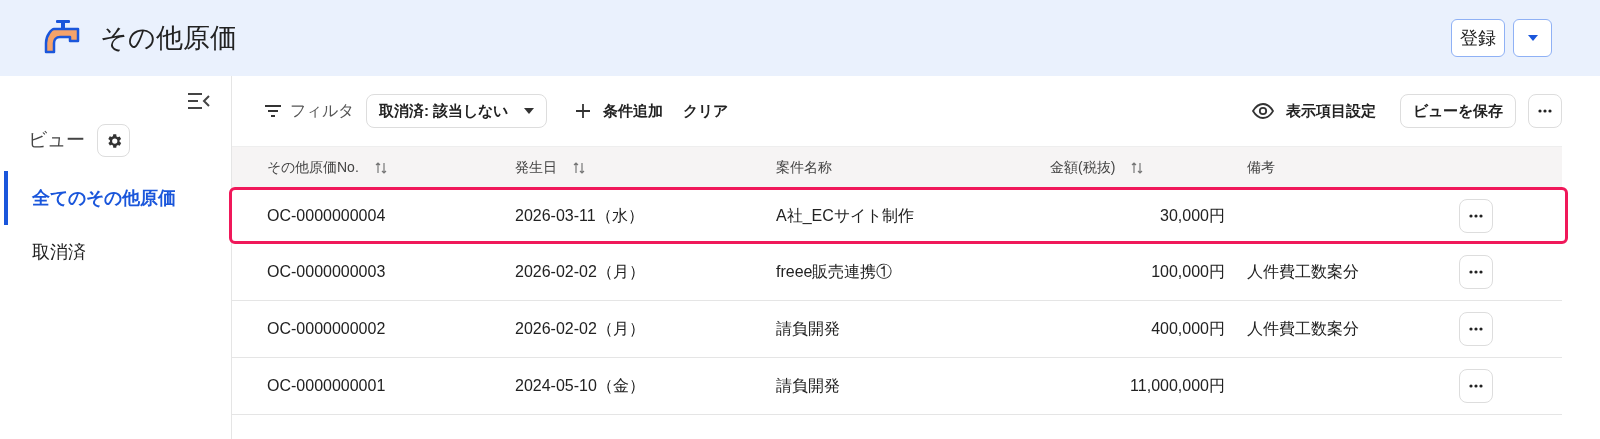  I want to click on filter-chip: 取消済: 該当しない, so click(457, 111).